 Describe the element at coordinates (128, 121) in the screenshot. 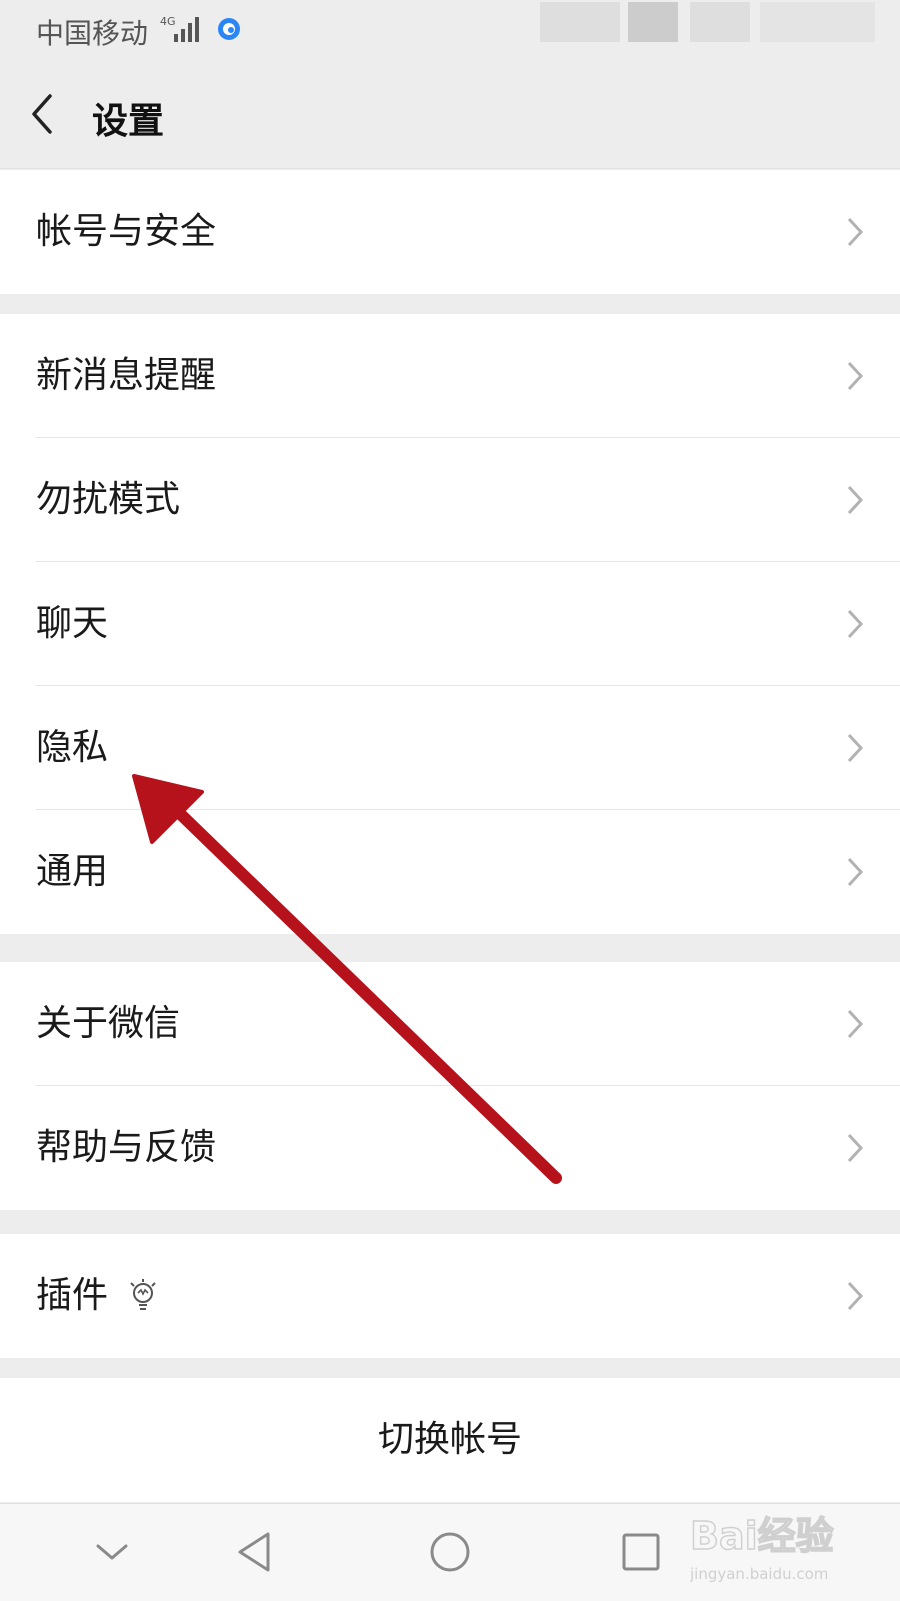

I see `page-title: 设置` at that location.